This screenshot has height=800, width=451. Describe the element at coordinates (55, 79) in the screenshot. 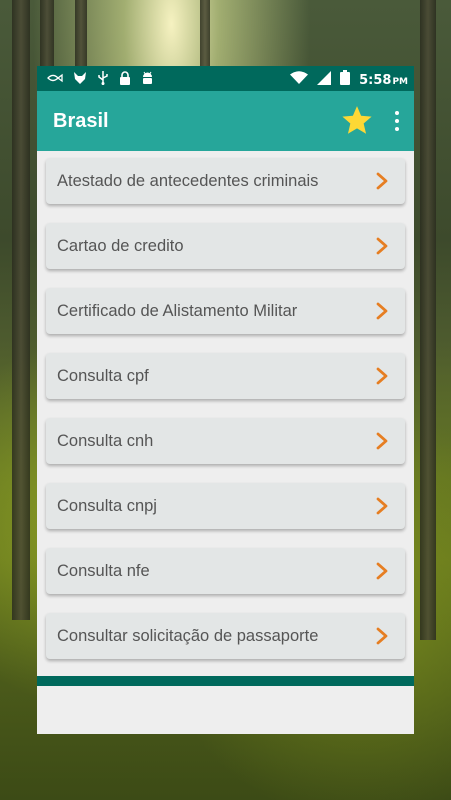

I see `fish-icon` at that location.